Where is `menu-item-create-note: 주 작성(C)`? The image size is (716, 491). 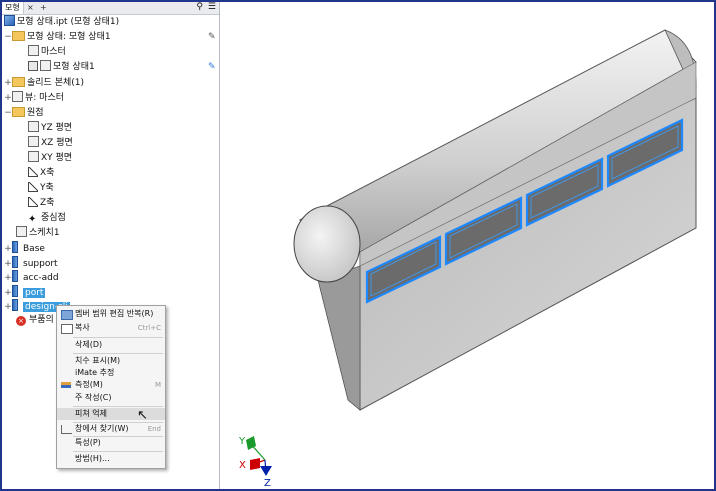 menu-item-create-note: 주 작성(C) is located at coordinates (111, 398).